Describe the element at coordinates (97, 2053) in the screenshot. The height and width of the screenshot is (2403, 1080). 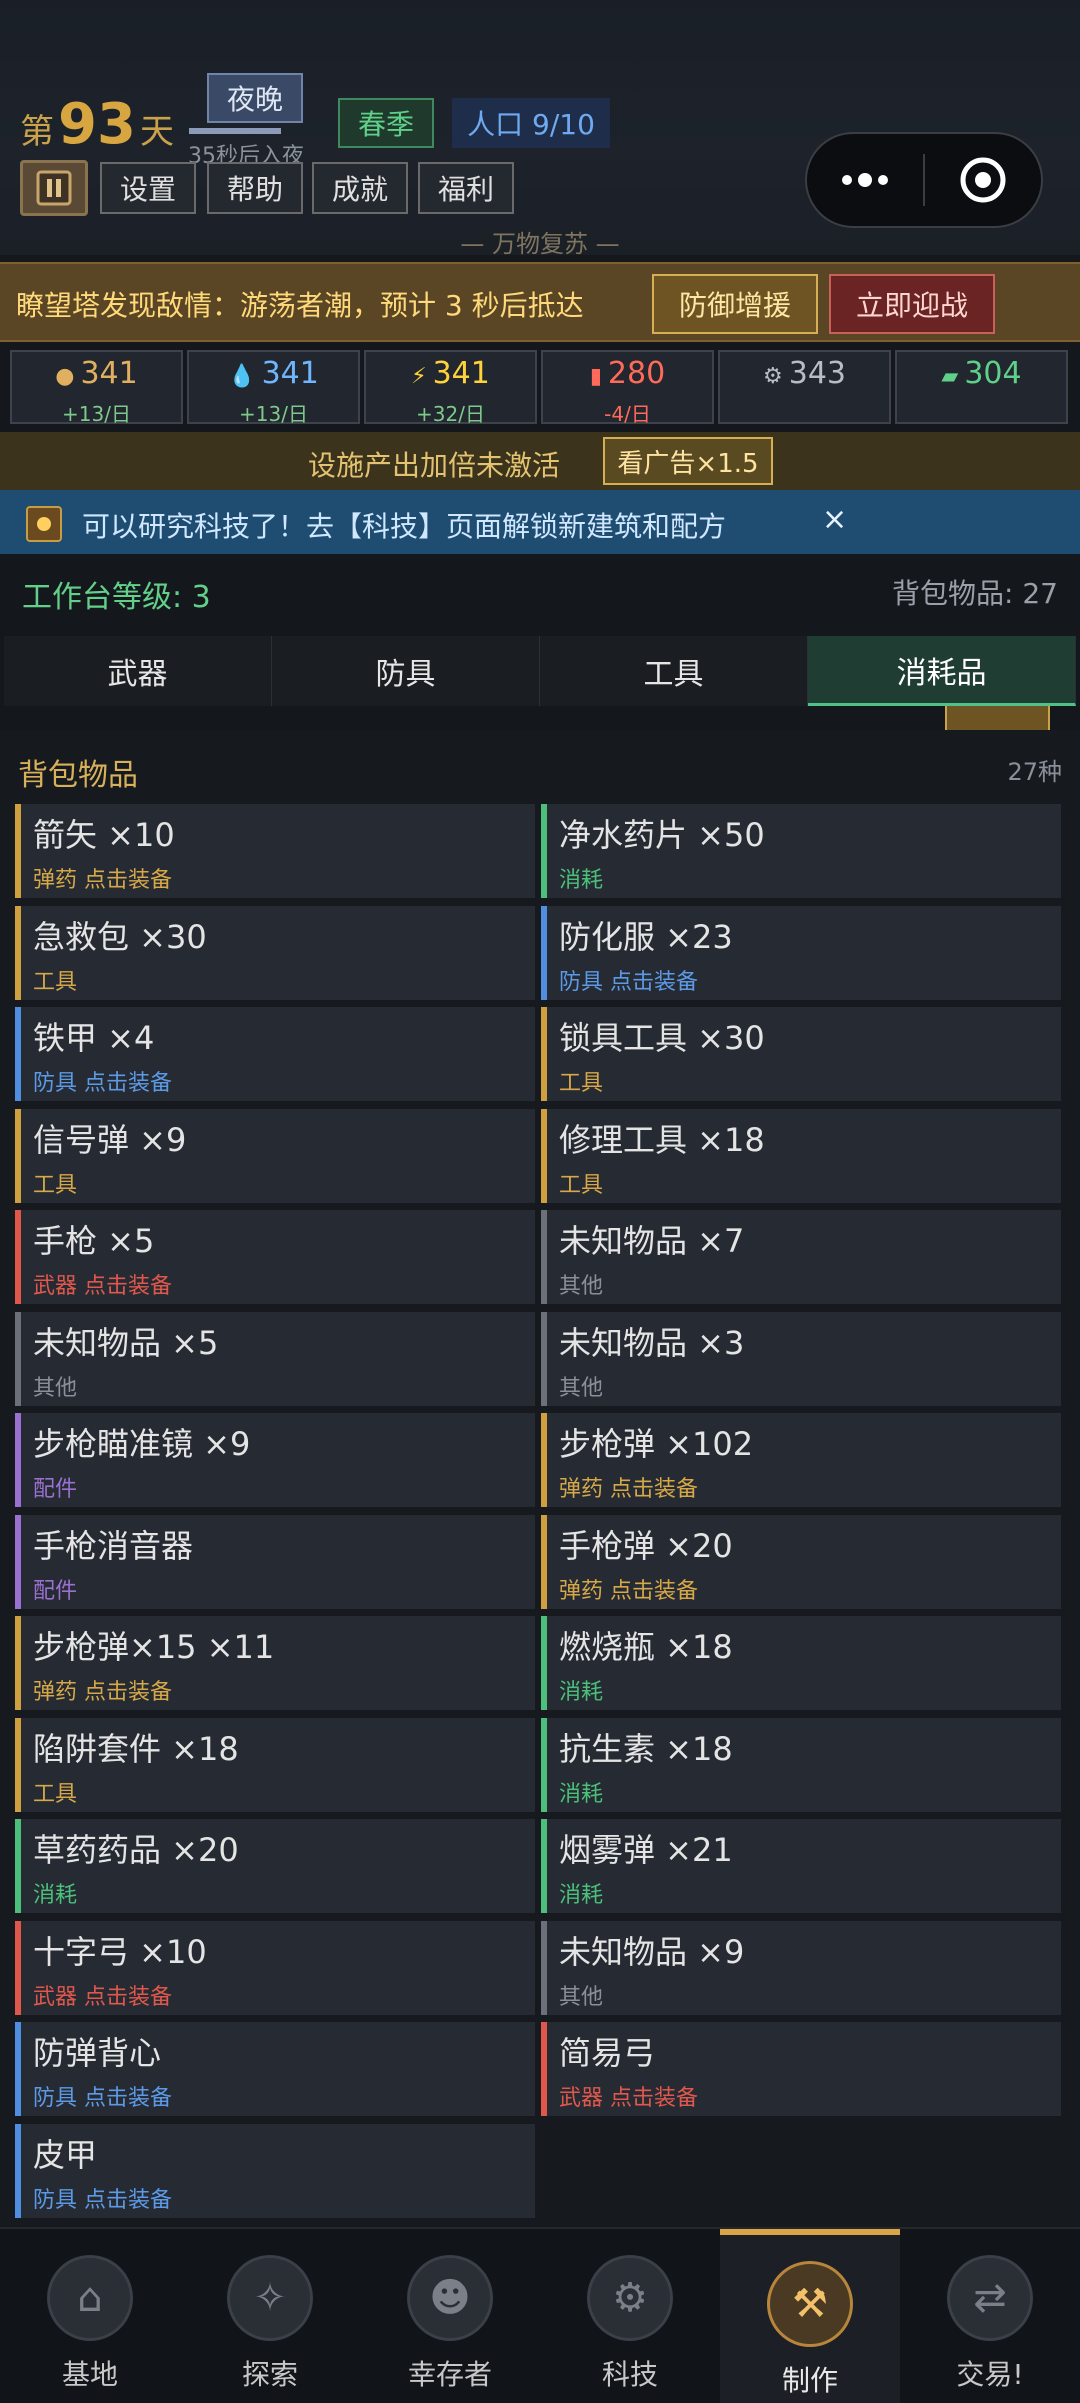
I see `item-name: 防弹背心` at that location.